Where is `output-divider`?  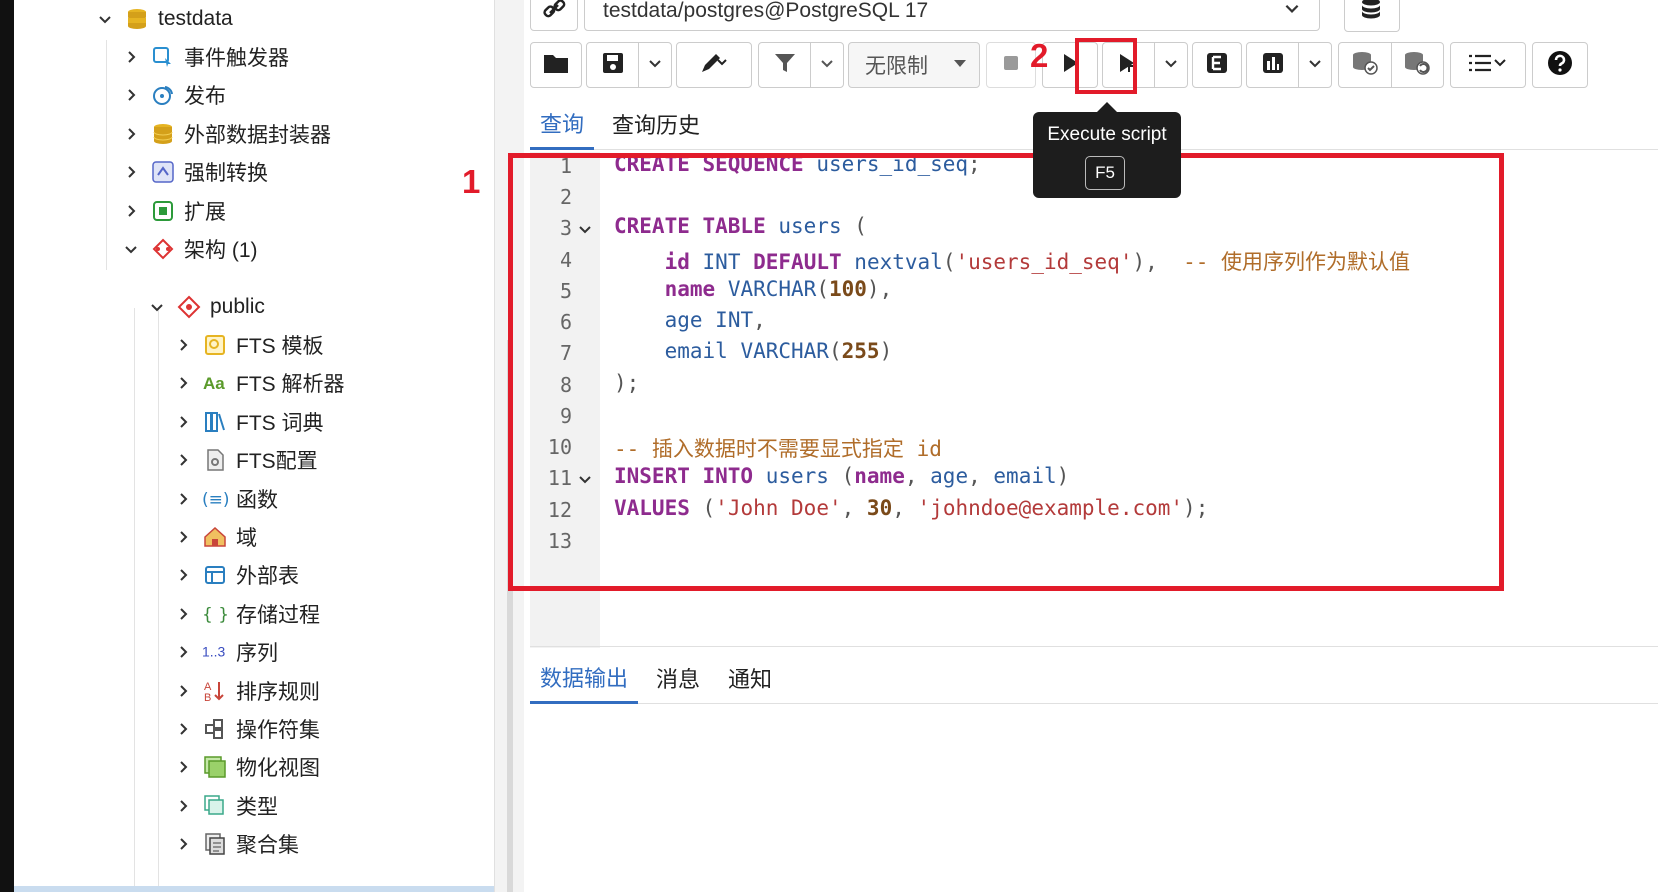
output-divider is located at coordinates (1094, 646).